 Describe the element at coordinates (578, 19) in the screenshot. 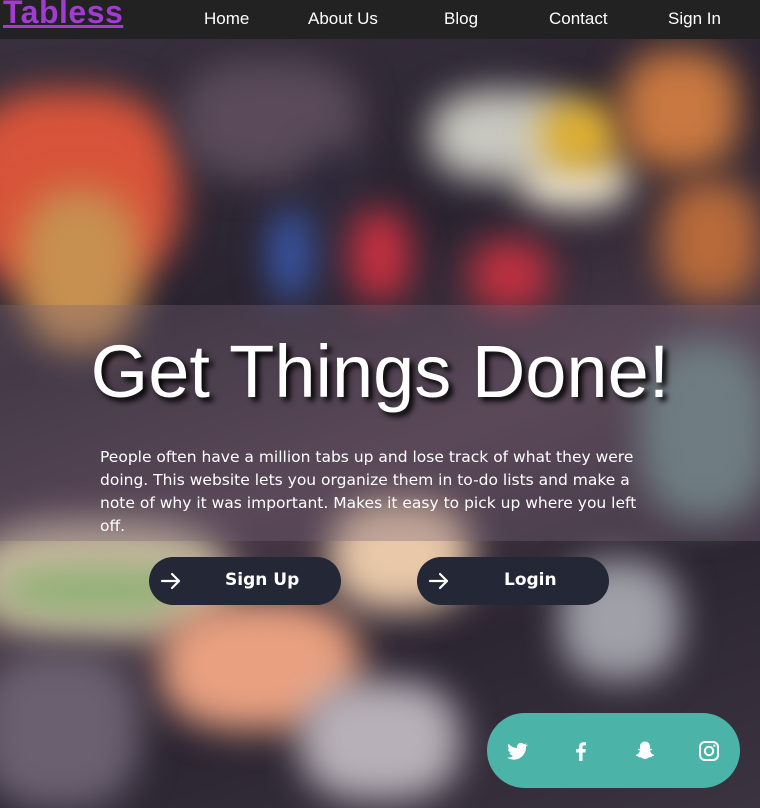

I see `nav-contact: Contact` at that location.